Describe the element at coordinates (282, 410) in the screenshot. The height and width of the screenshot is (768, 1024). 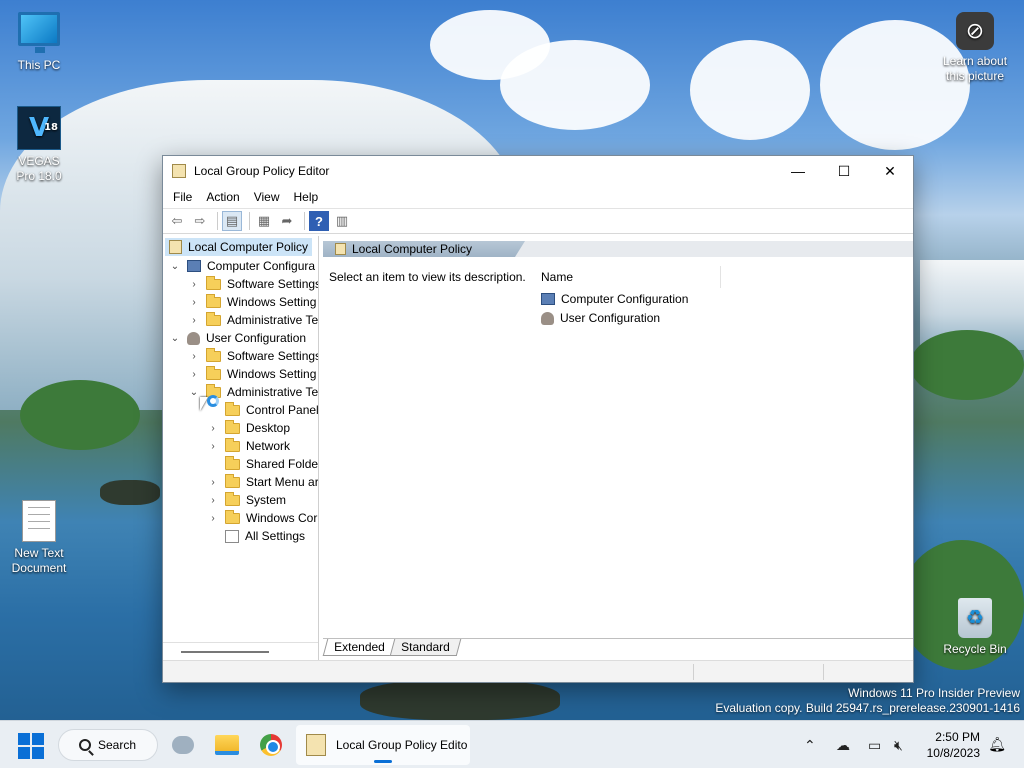
I see `tree-item-label: Control Panel` at that location.